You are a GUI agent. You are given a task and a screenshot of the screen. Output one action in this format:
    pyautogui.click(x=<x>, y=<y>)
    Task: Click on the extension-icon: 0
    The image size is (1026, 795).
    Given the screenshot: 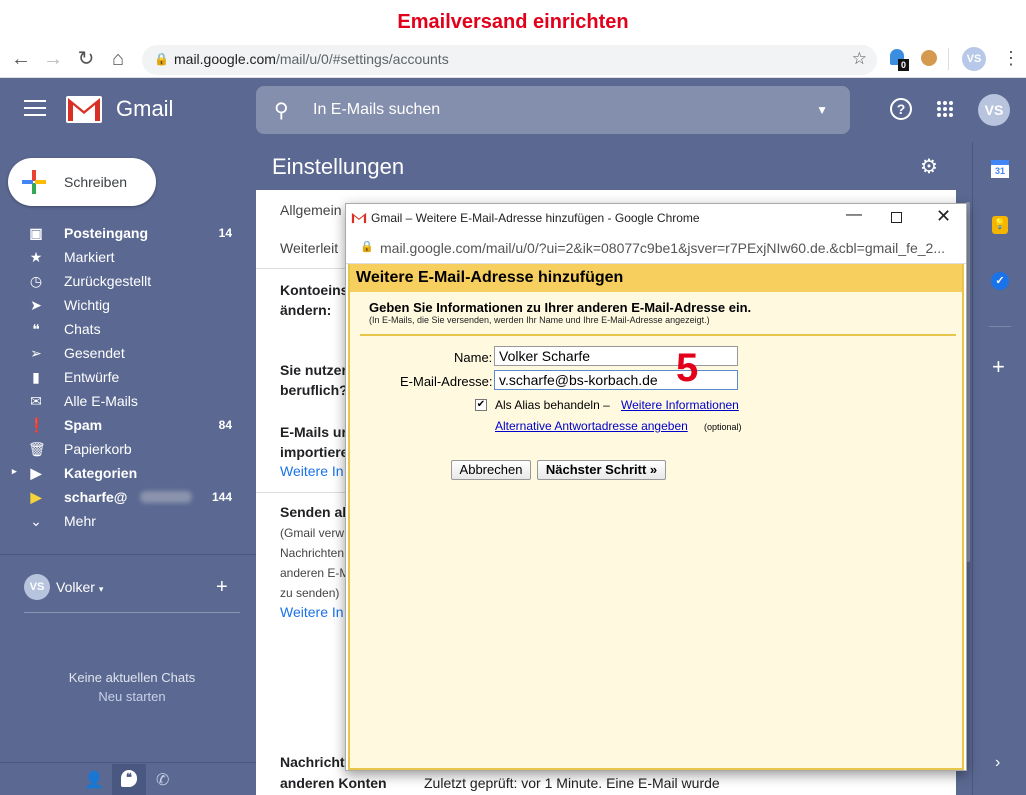 What is the action you would take?
    pyautogui.click(x=899, y=60)
    